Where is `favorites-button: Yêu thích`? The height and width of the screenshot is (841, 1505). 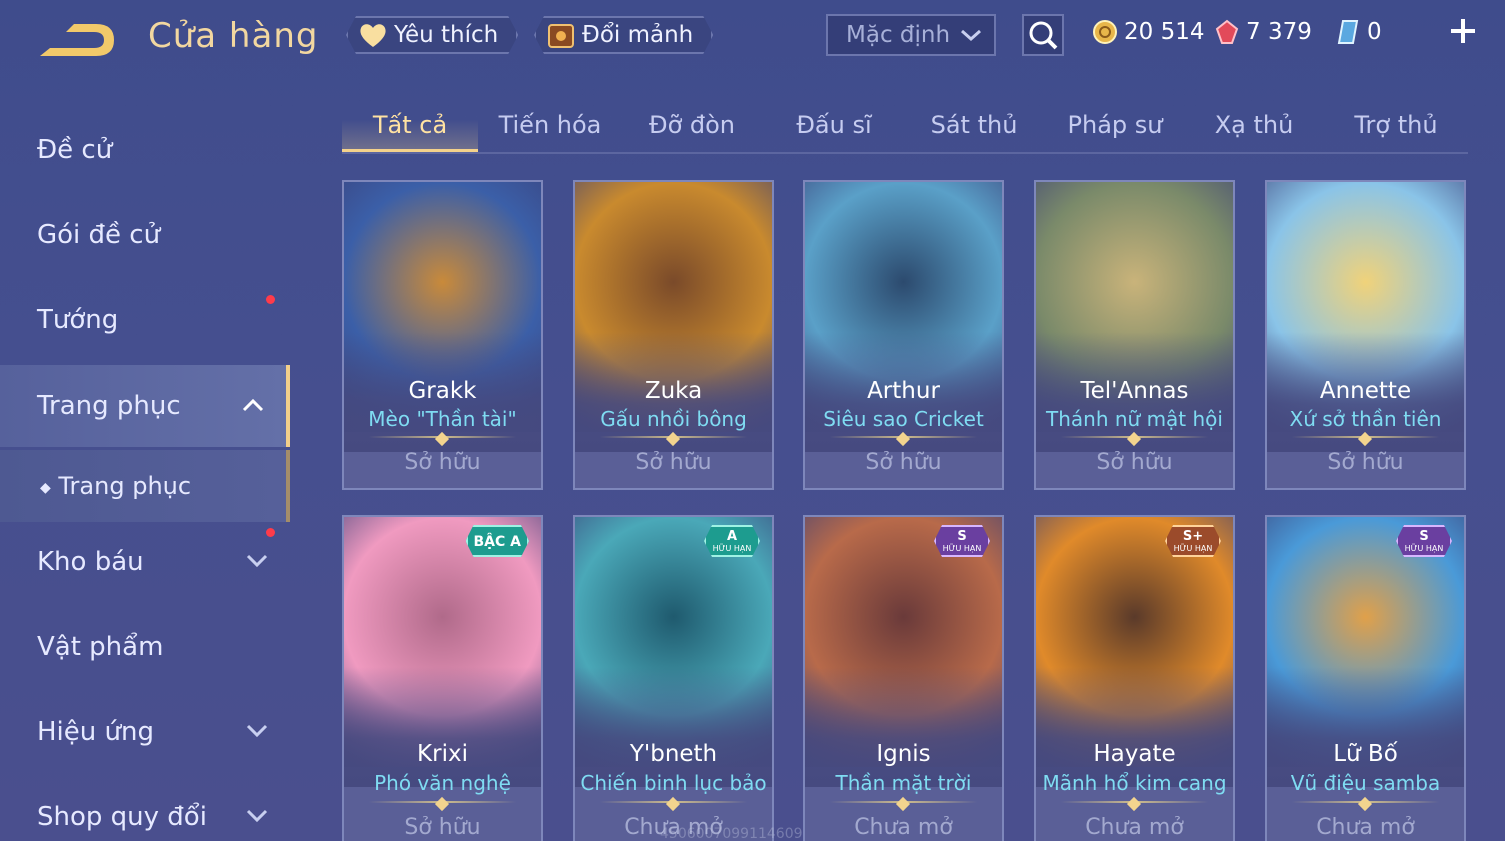
favorites-button: Yêu thích is located at coordinates (432, 35).